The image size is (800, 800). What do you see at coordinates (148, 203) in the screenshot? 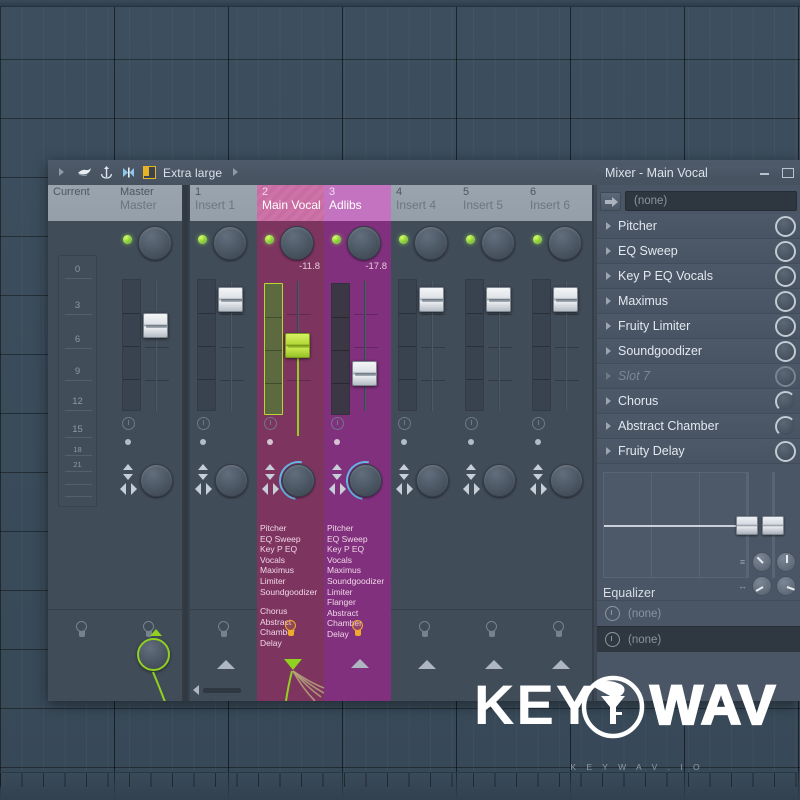
I see `strip-header: Master Master` at bounding box center [148, 203].